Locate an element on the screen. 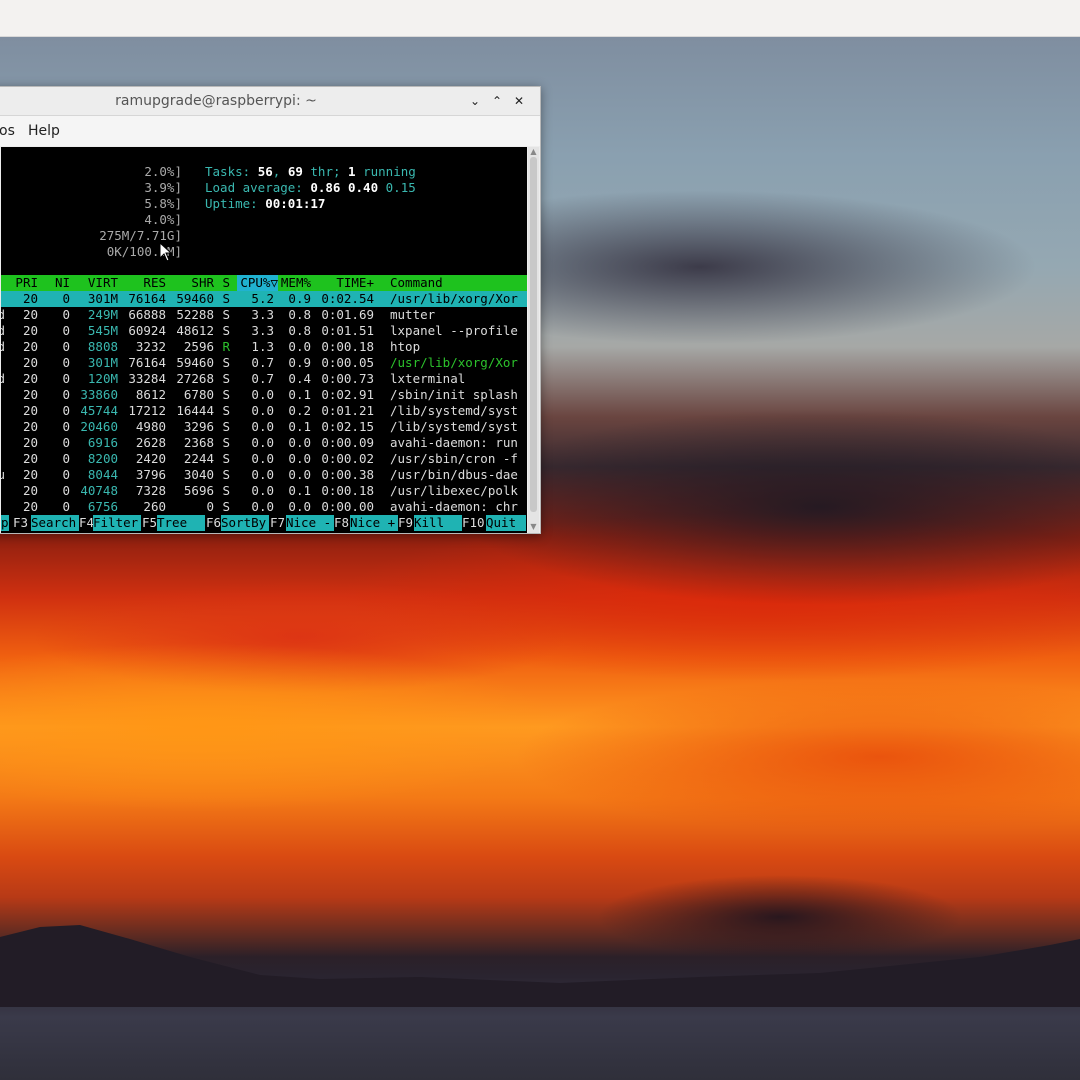  fkey-label: F4 is located at coordinates (87, 522).